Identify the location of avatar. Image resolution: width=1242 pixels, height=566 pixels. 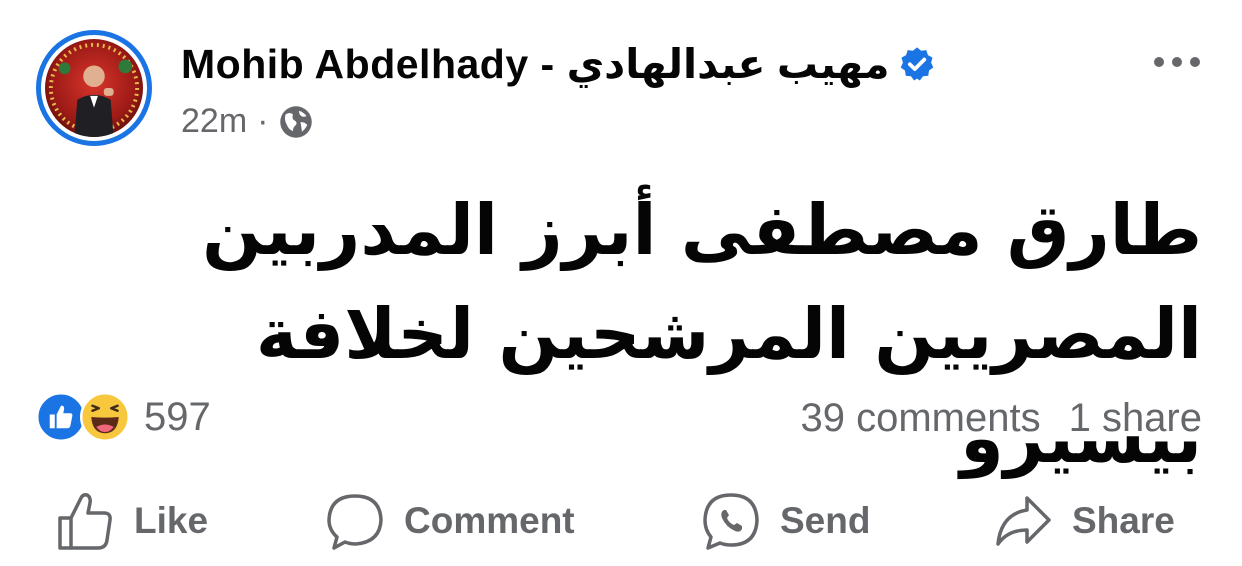
(94, 88).